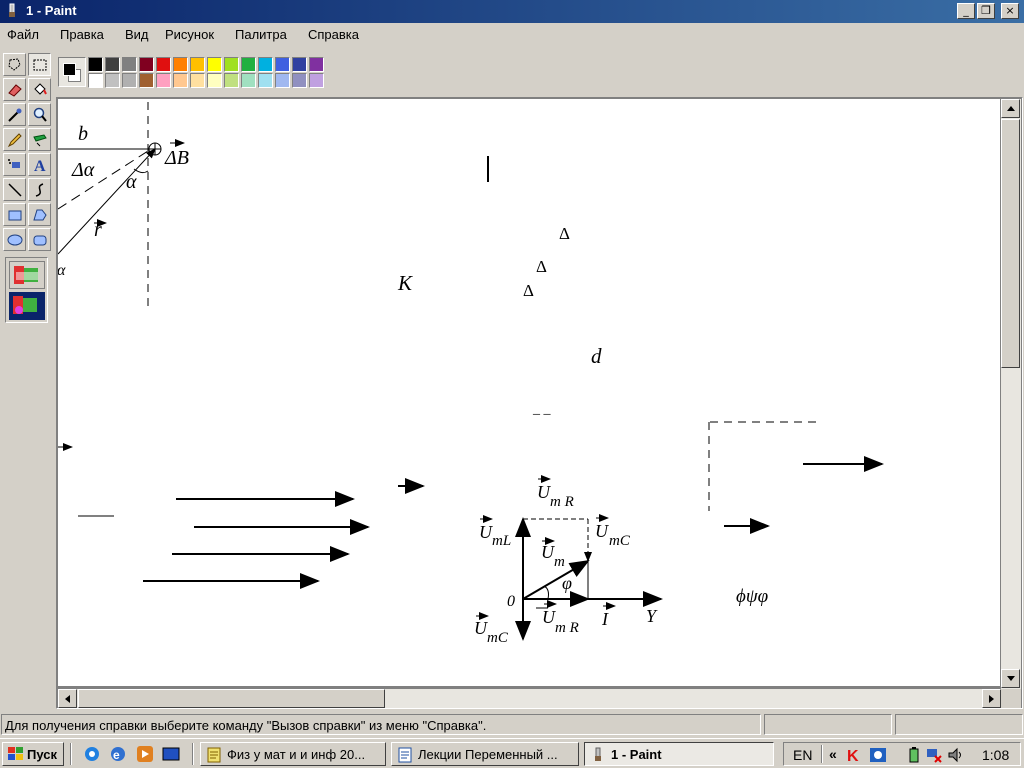 This screenshot has width=1024, height=768. What do you see at coordinates (596, 356) in the screenshot?
I see `label-d: d` at bounding box center [596, 356].